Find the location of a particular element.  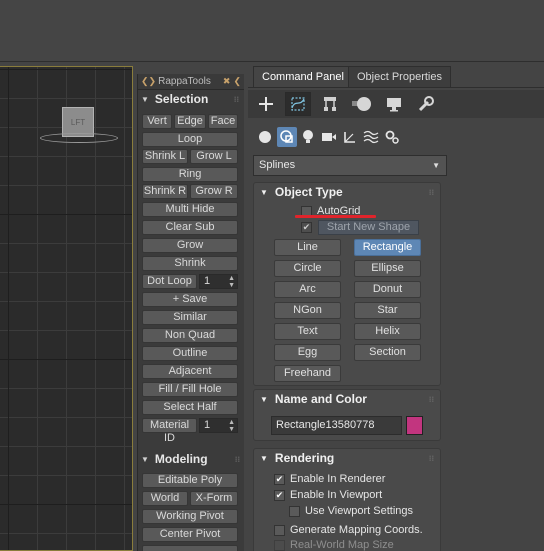

systems-icon is located at coordinates (392, 137).